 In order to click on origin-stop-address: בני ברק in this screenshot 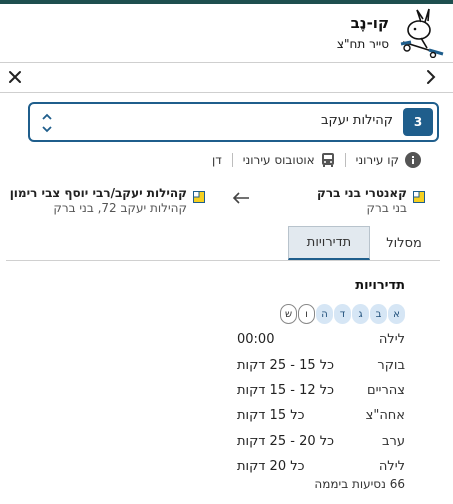, I will do `click(386, 208)`.